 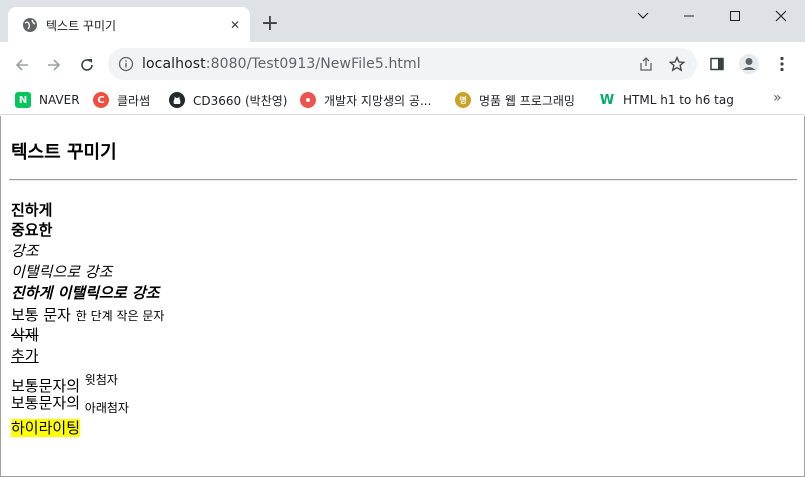 I want to click on bold-text: 진하게, so click(x=32, y=210).